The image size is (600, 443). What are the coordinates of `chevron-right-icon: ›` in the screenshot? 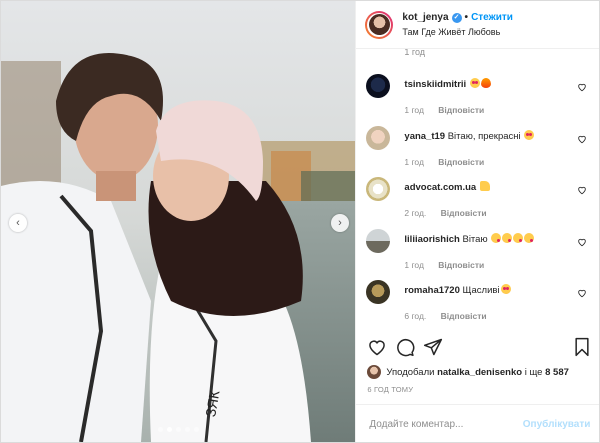 It's located at (340, 223).